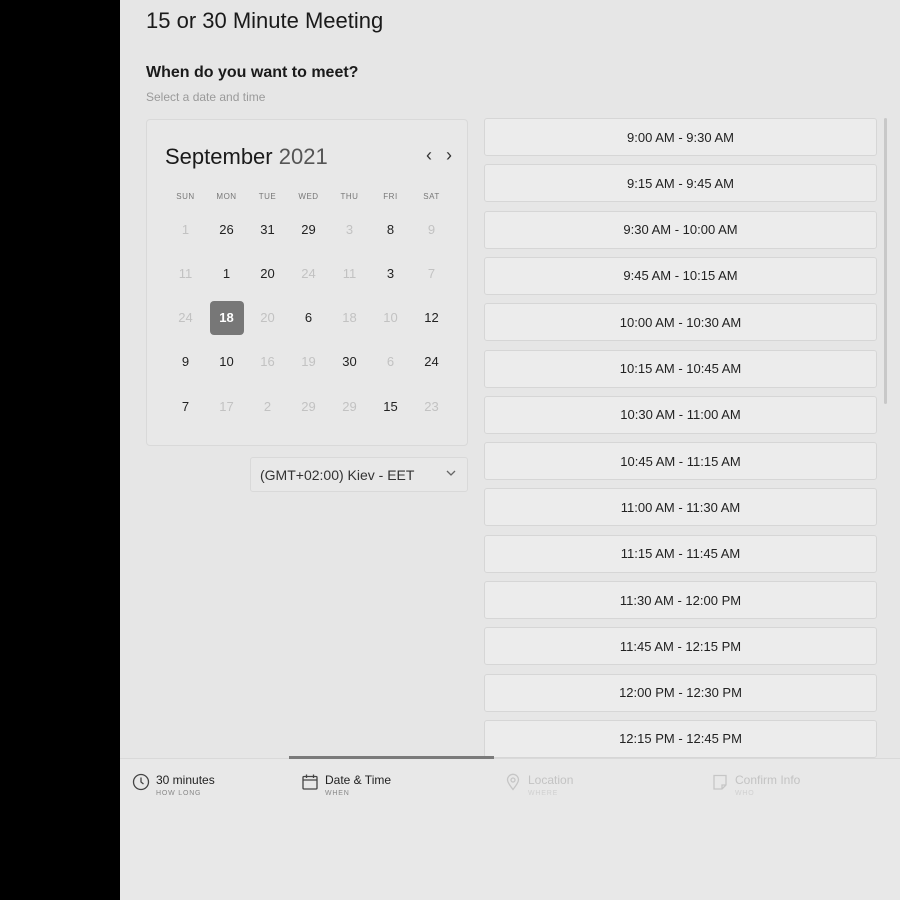 This screenshot has height=900, width=900. I want to click on weekday-label: SUN, so click(185, 196).